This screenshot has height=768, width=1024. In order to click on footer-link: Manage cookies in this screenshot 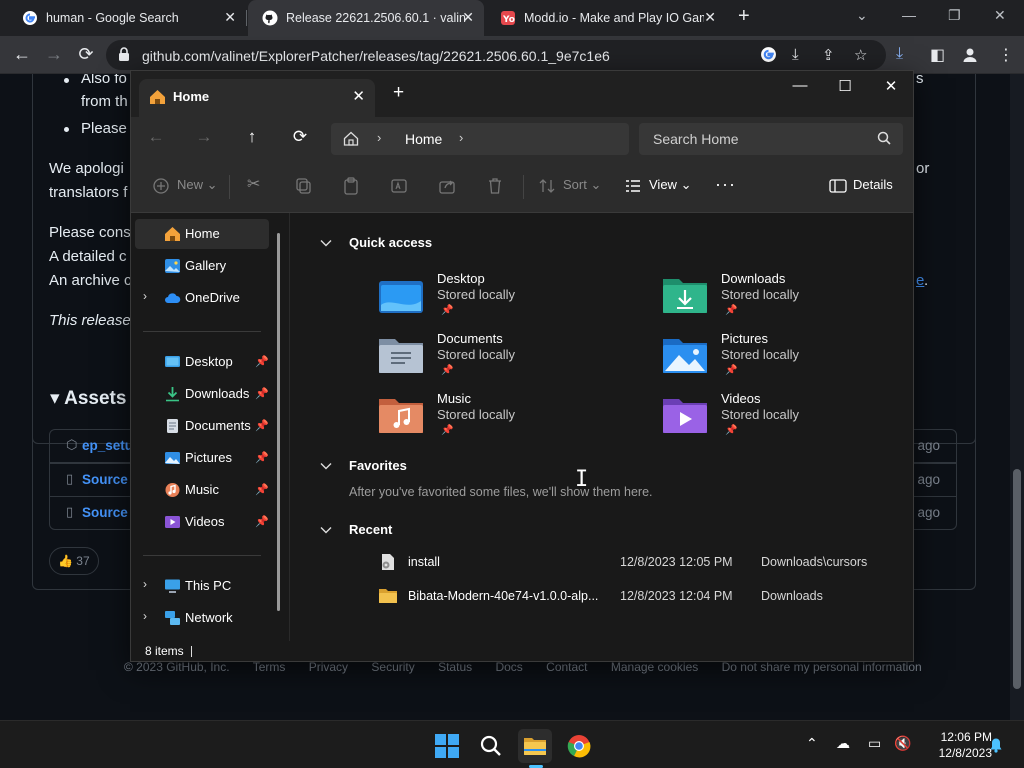, I will do `click(654, 667)`.